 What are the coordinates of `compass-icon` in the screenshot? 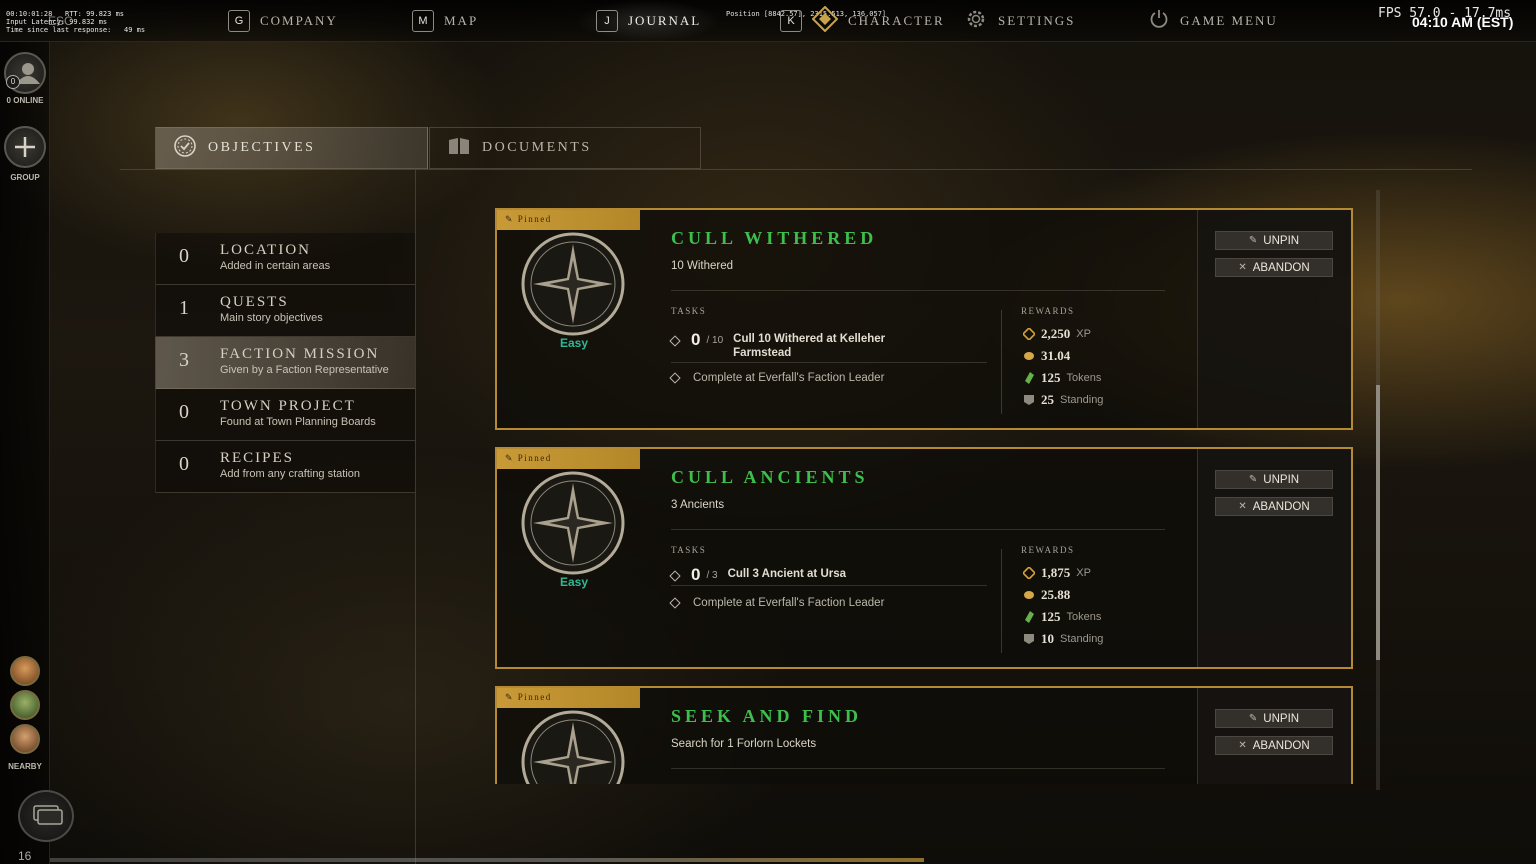 It's located at (573, 284).